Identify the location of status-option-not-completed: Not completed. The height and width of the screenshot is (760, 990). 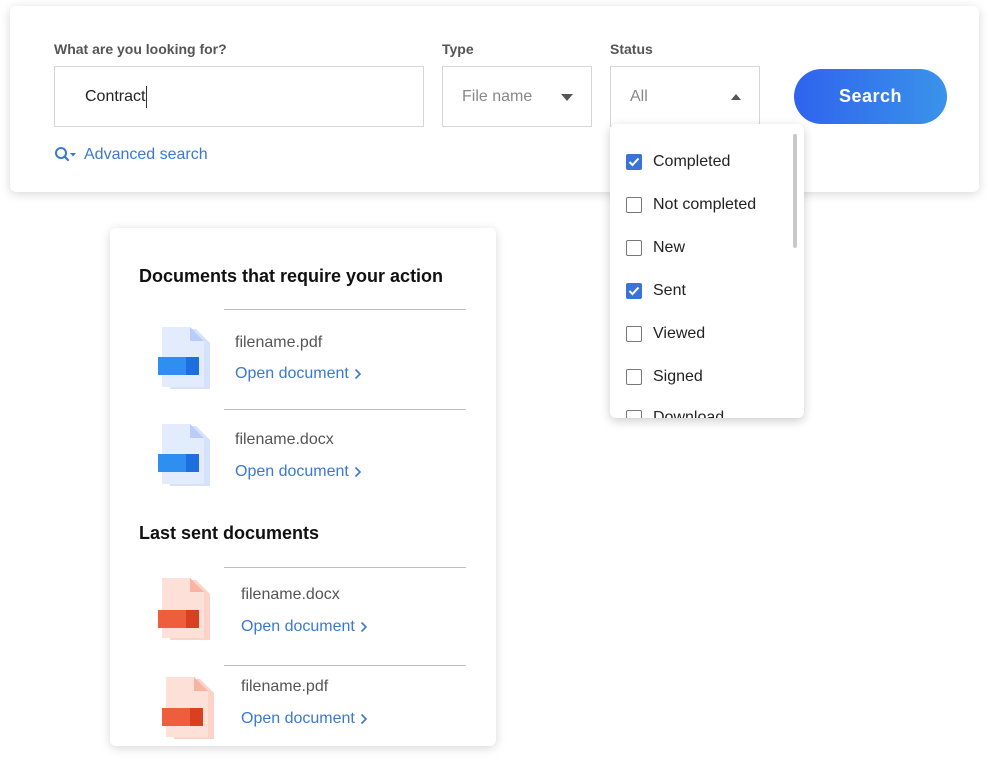
(691, 205).